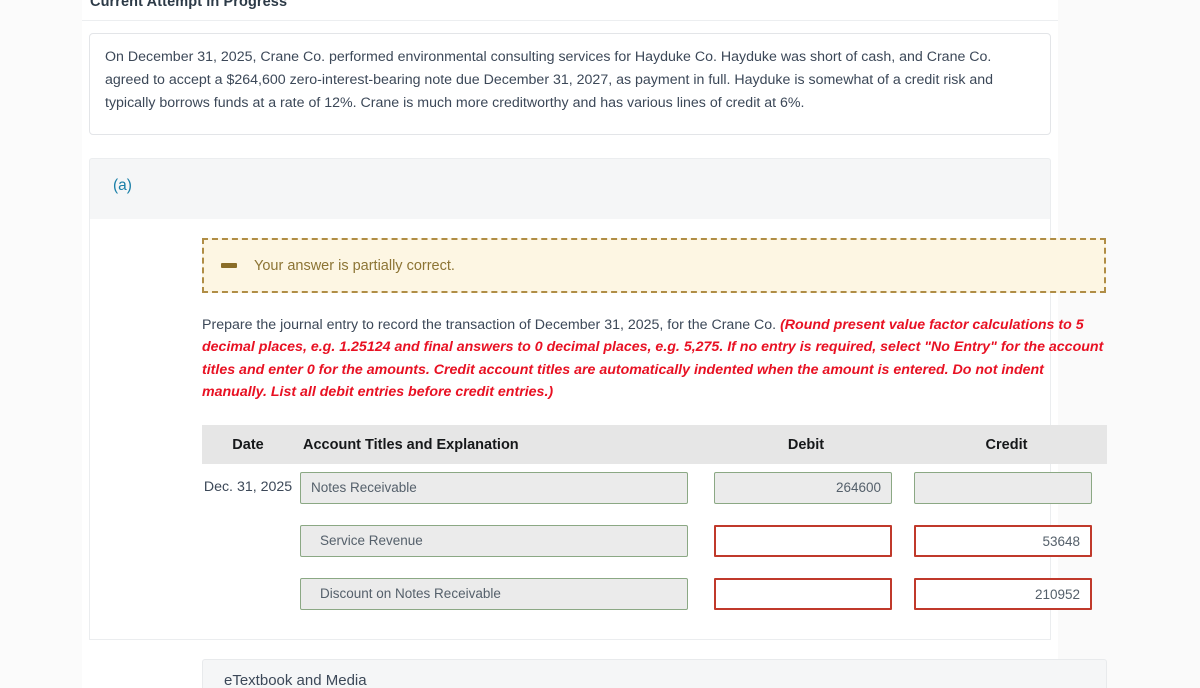 Image resolution: width=1200 pixels, height=688 pixels. I want to click on header-divider, so click(570, 20).